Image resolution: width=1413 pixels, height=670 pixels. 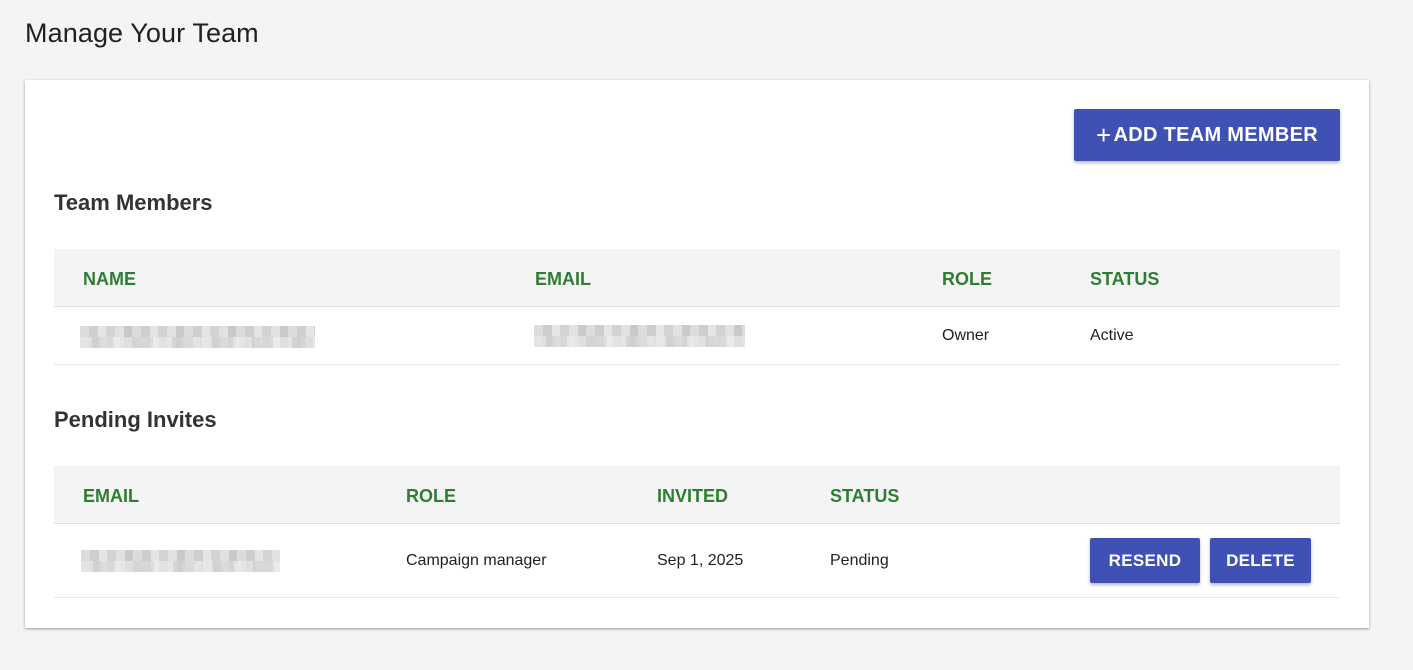 I want to click on delete-button: DELETE, so click(x=1260, y=560).